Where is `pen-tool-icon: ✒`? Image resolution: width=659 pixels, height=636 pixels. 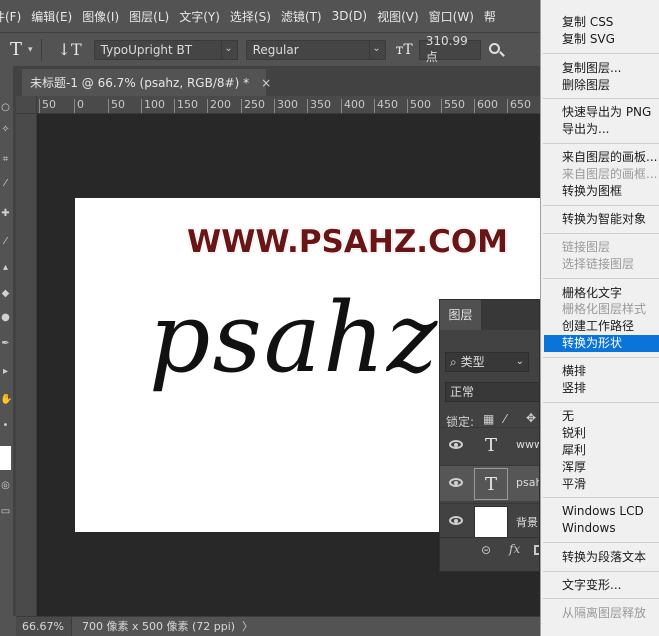
pen-tool-icon: ✒ is located at coordinates (5, 343).